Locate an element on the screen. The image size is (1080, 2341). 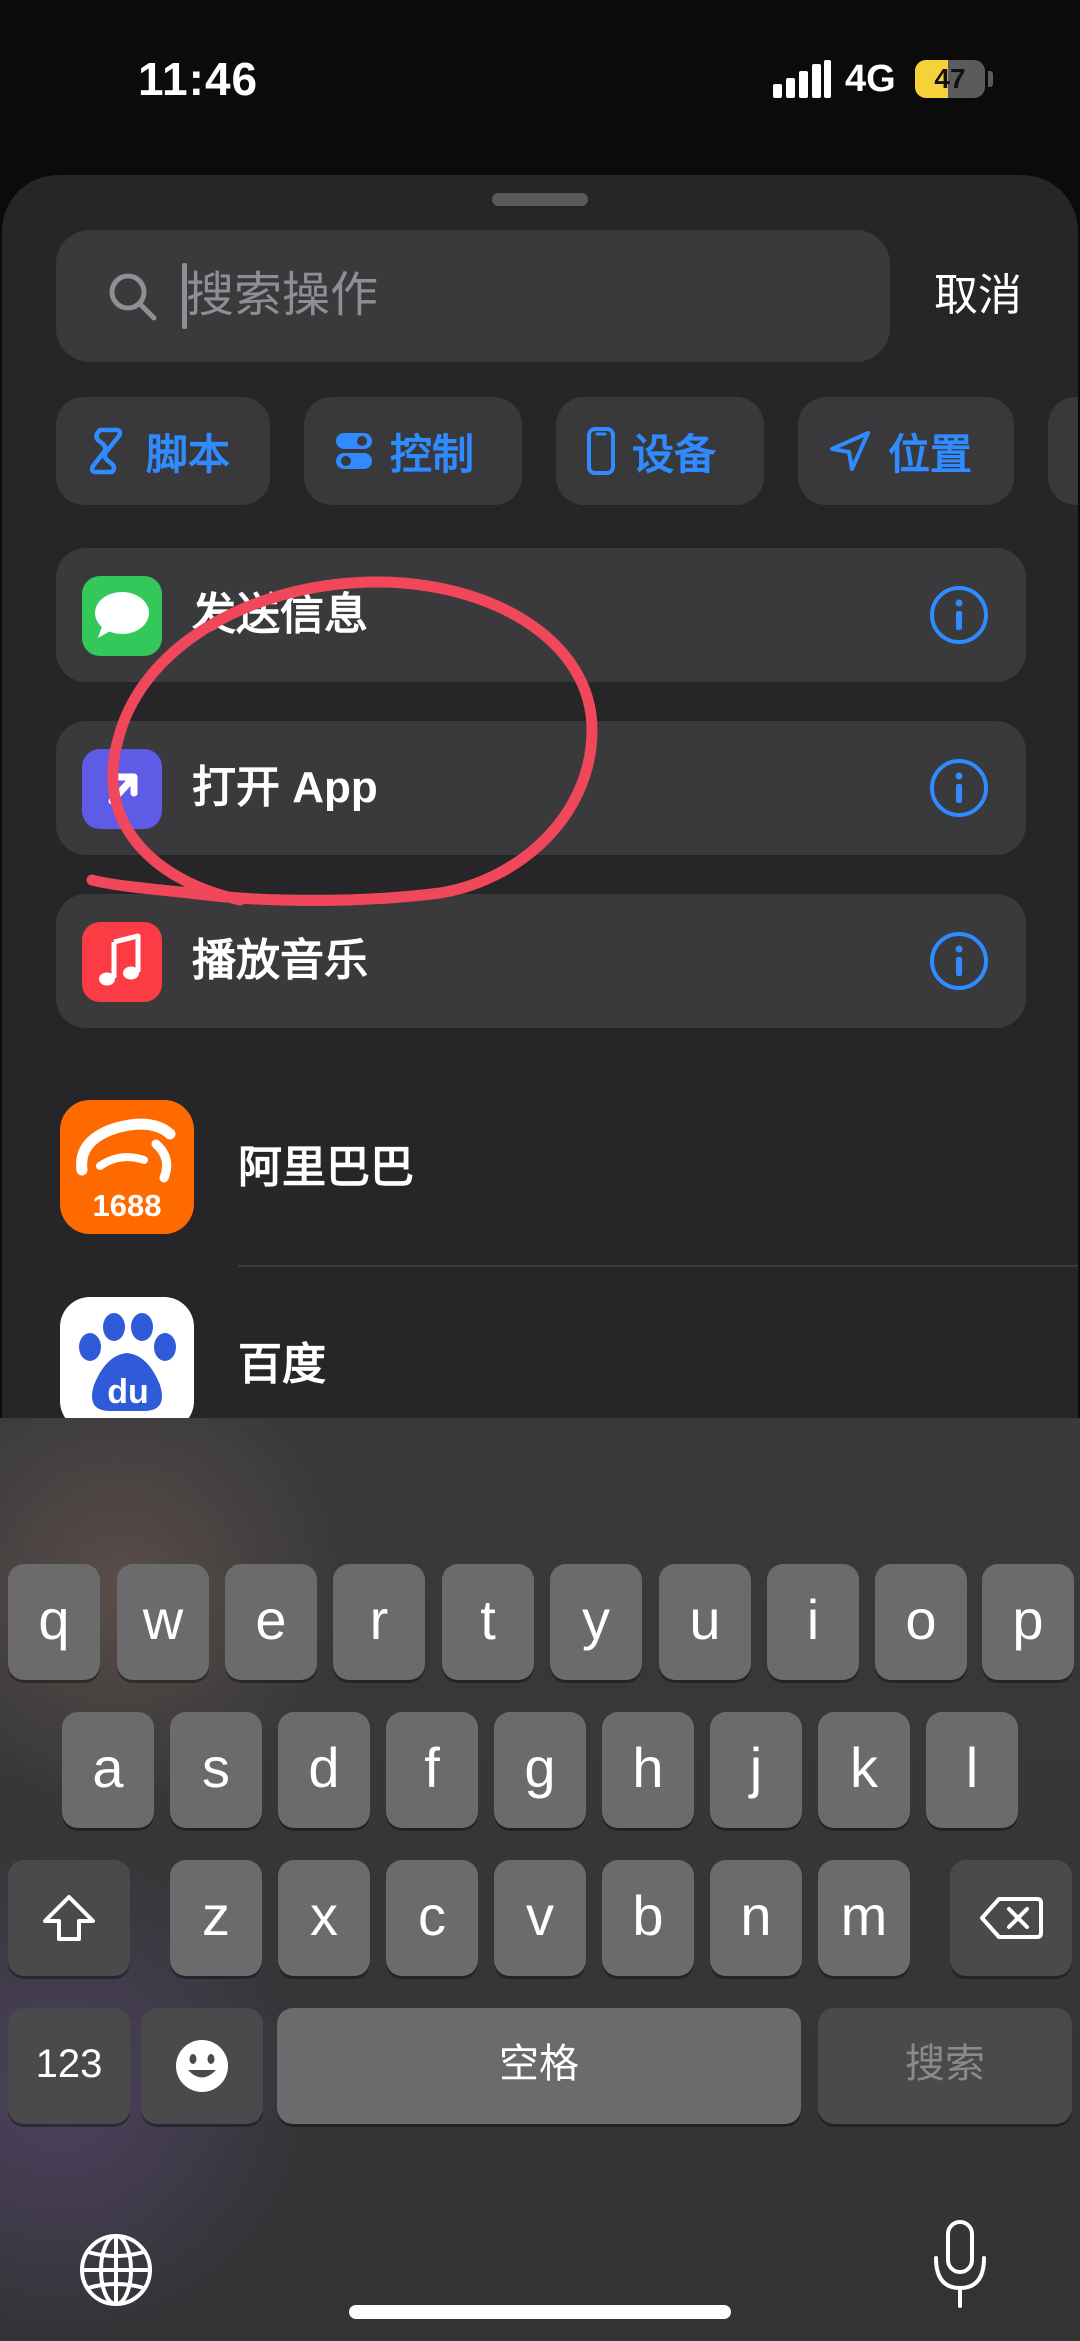
shift-icon is located at coordinates (69, 1918).